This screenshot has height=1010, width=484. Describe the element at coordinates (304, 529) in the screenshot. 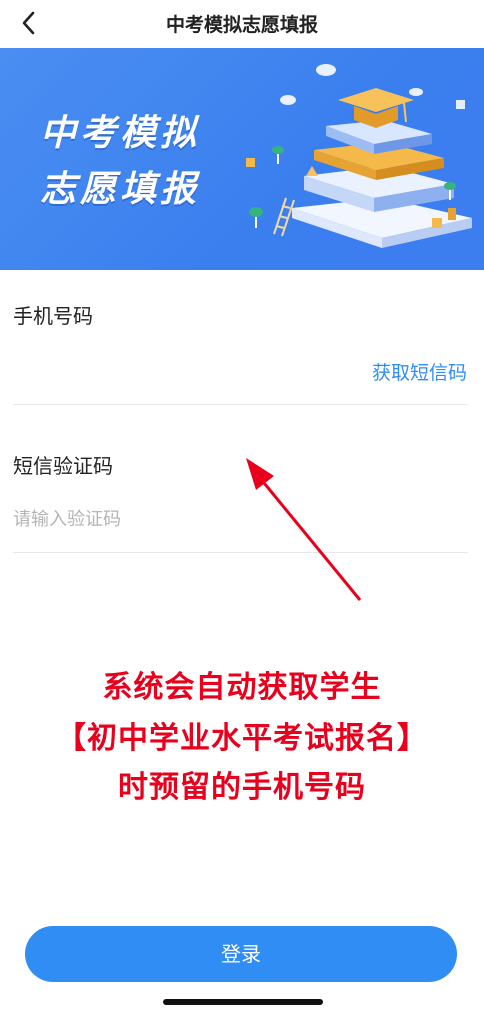

I see `arrow-icon` at that location.